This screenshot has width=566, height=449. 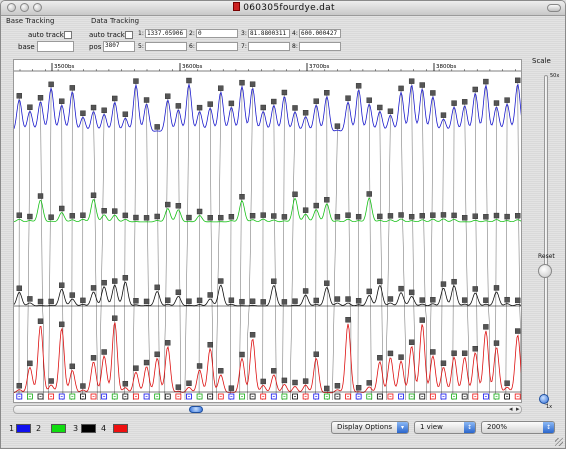 I want to click on view-label: 1 view, so click(x=431, y=427).